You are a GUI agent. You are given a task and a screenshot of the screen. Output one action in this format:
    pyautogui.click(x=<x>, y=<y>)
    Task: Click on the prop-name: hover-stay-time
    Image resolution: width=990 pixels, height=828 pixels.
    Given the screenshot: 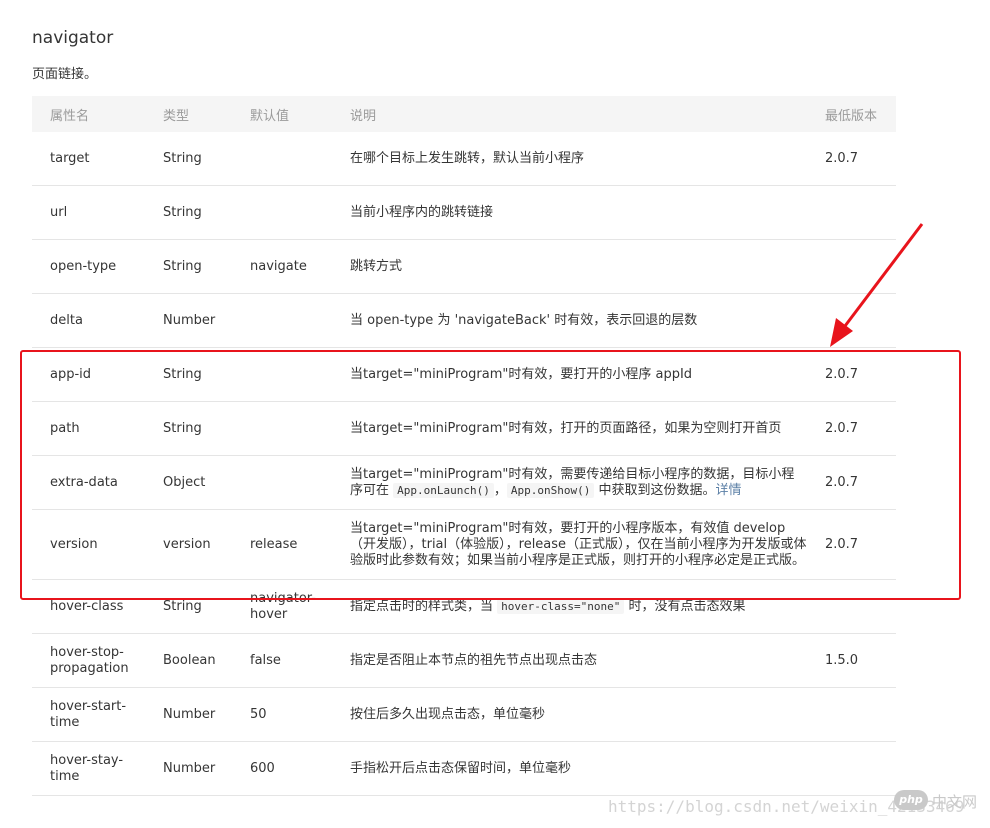 What is the action you would take?
    pyautogui.click(x=88, y=768)
    